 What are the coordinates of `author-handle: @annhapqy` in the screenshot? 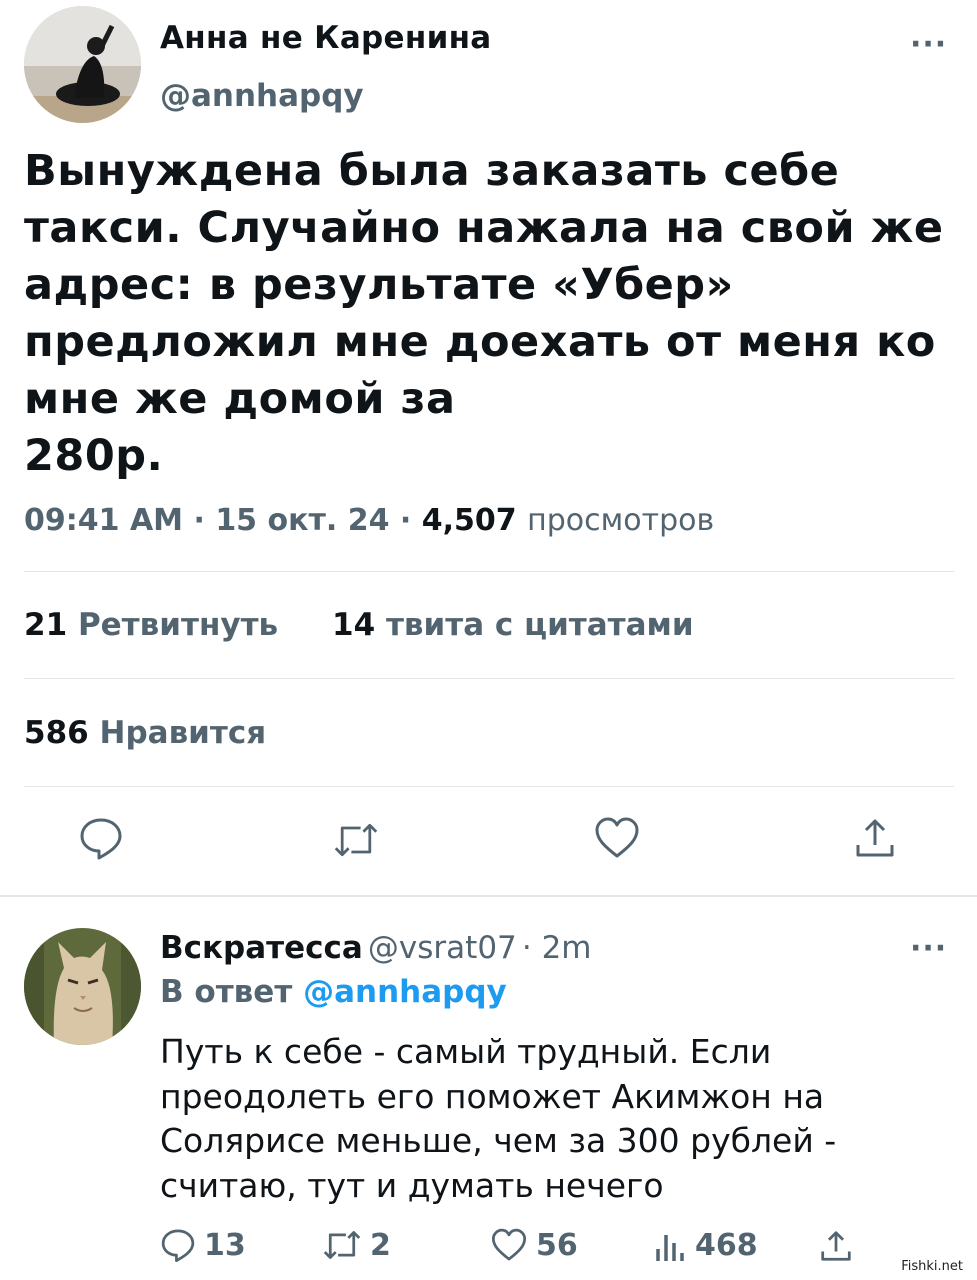 It's located at (262, 96).